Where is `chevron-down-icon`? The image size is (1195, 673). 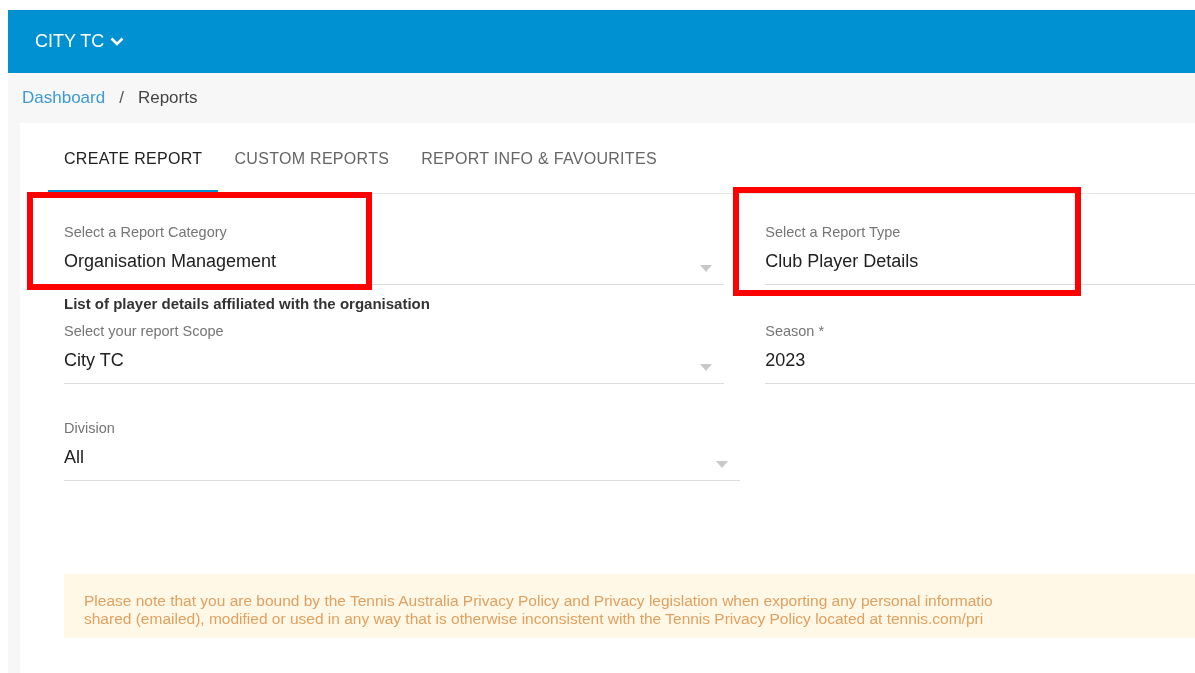
chevron-down-icon is located at coordinates (117, 41).